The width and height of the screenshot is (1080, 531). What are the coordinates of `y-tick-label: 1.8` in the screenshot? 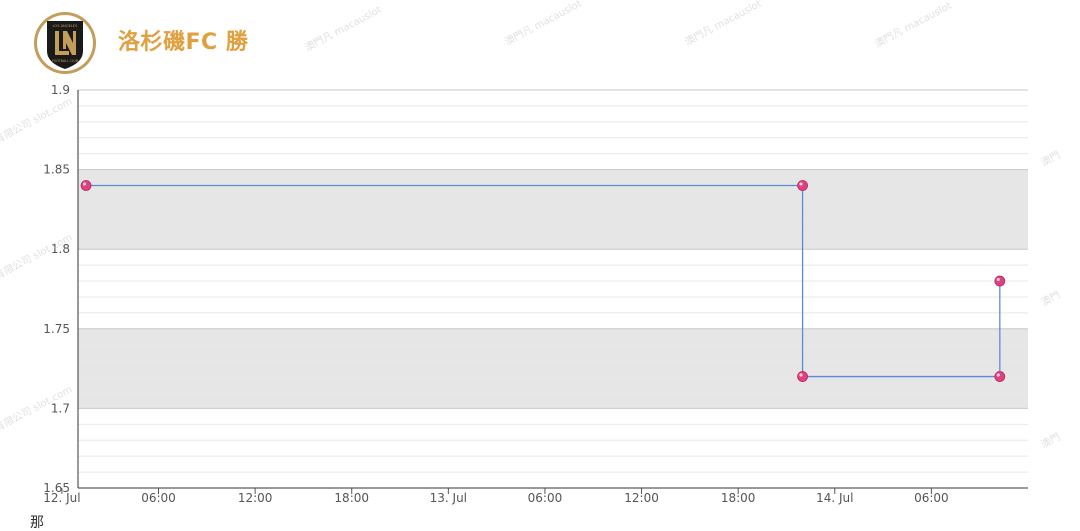 It's located at (60, 249).